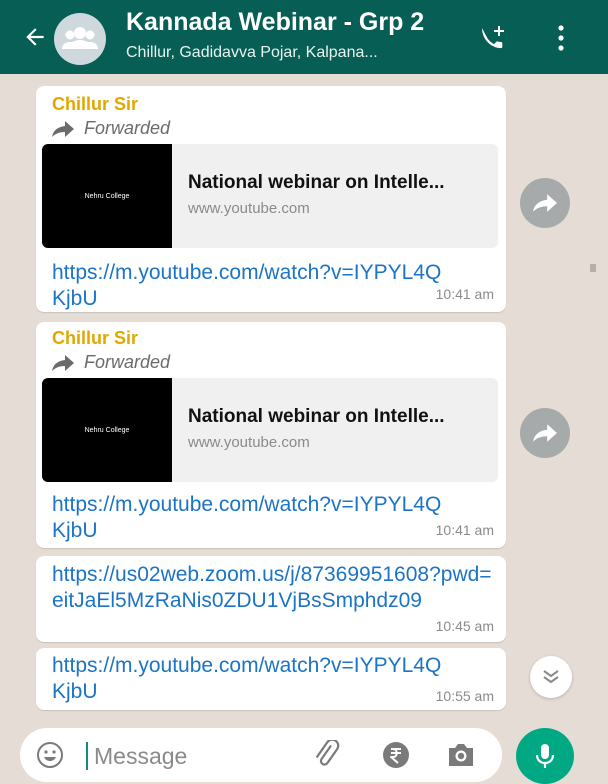 This screenshot has height=784, width=608. I want to click on scroll-to-bottom-button, so click(551, 677).